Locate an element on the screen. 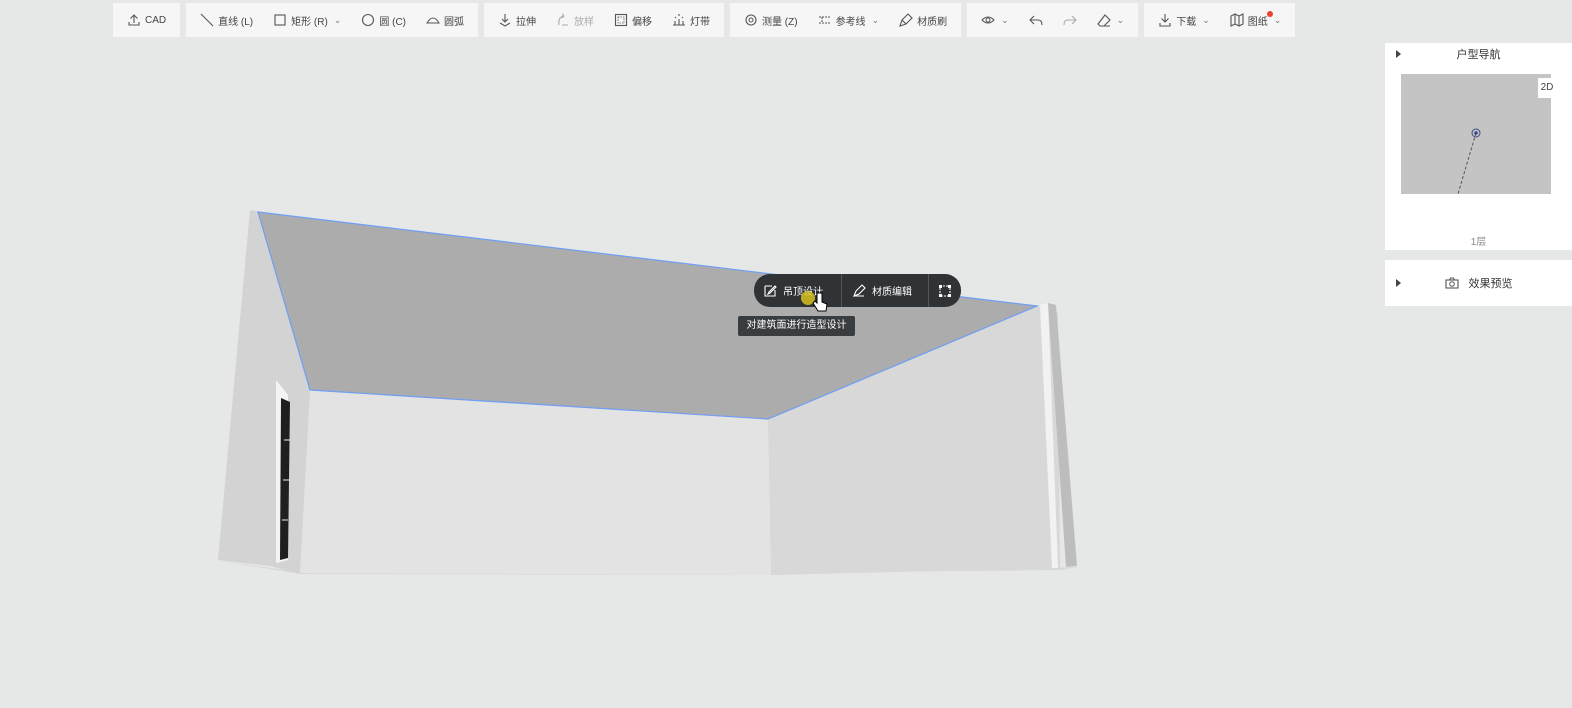 This screenshot has height=708, width=1572. loft-tool-button: 放样 is located at coordinates (575, 20).